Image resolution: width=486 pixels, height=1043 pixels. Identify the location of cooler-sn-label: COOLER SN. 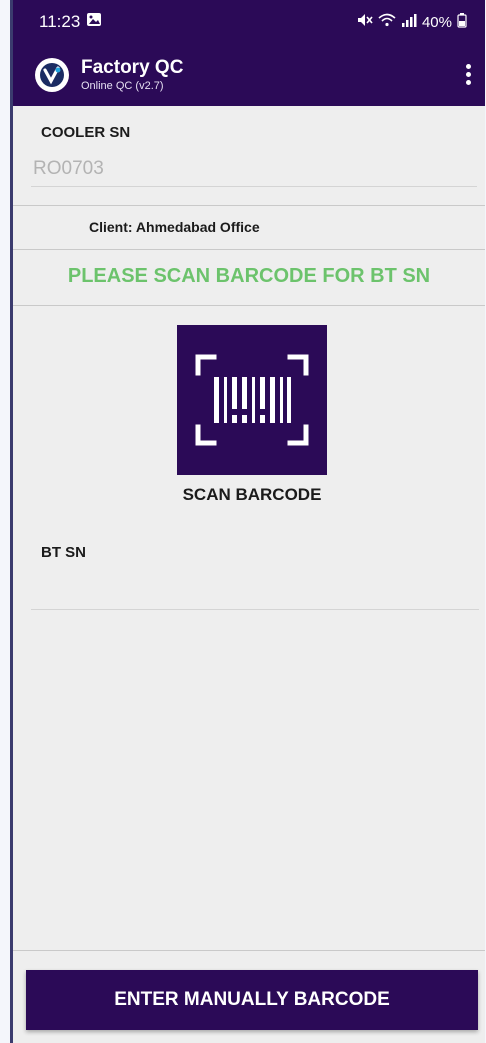
(86, 132).